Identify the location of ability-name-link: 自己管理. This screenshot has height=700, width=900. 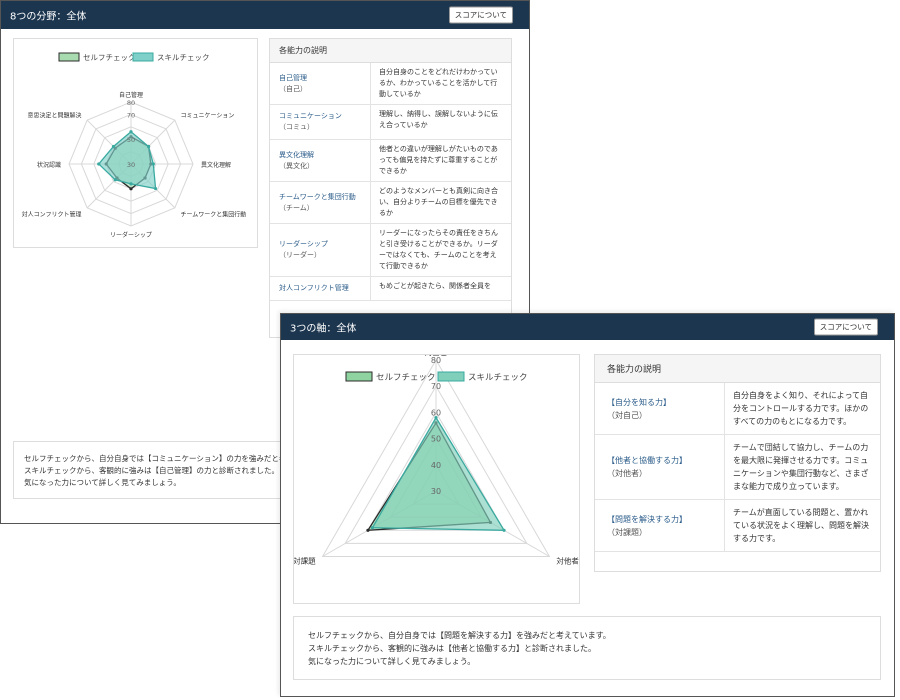
(320, 78).